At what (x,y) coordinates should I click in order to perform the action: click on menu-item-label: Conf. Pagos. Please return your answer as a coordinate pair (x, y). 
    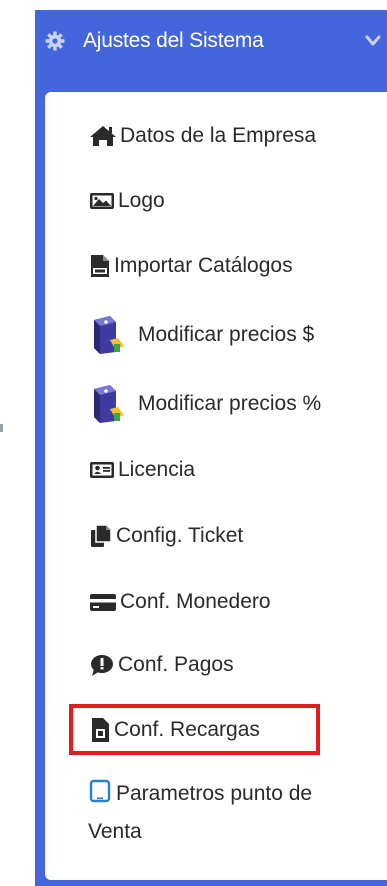
    Looking at the image, I should click on (176, 664).